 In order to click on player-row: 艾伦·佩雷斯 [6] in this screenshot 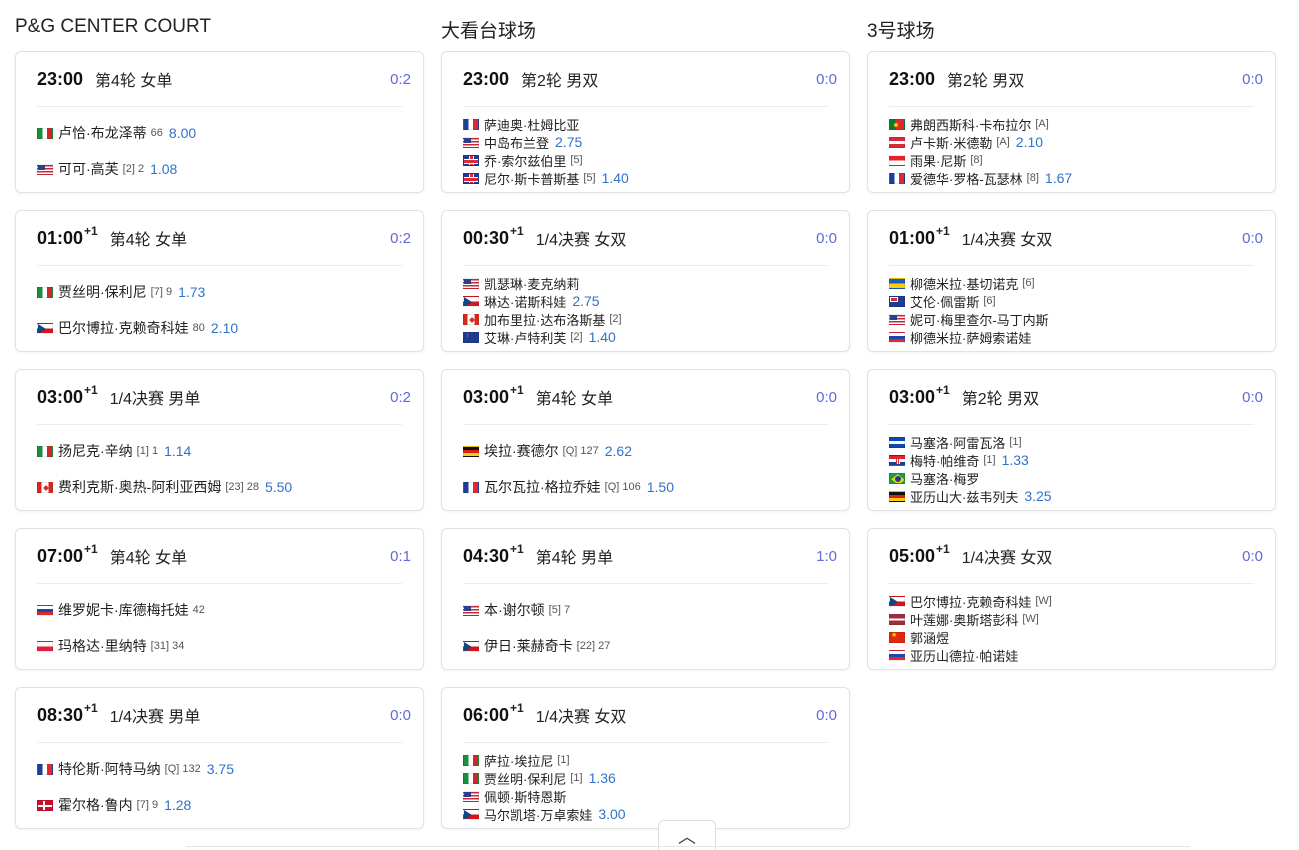, I will do `click(1071, 301)`.